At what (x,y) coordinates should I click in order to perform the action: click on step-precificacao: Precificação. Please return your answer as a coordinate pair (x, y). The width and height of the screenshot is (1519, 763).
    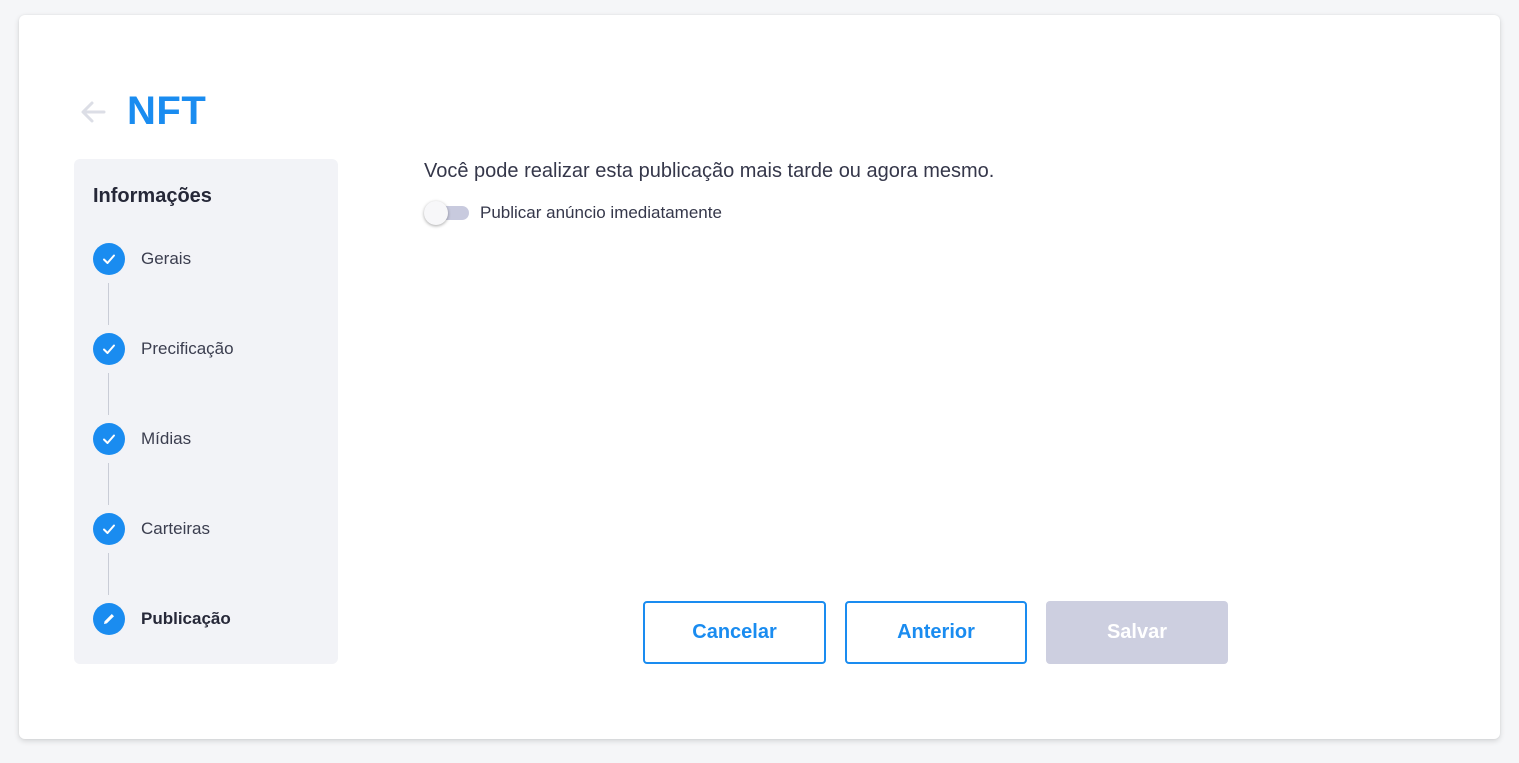
    Looking at the image, I should click on (163, 349).